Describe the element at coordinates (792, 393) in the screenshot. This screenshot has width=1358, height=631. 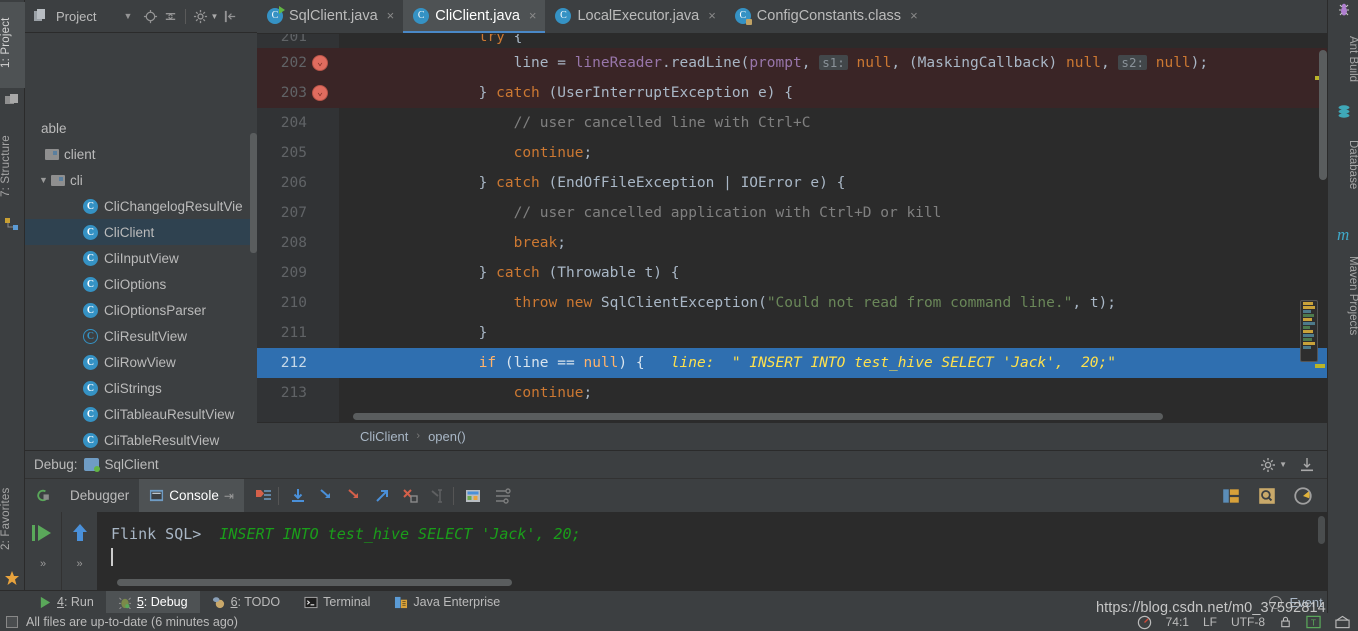
I see `code-line: 213 continue;` at that location.